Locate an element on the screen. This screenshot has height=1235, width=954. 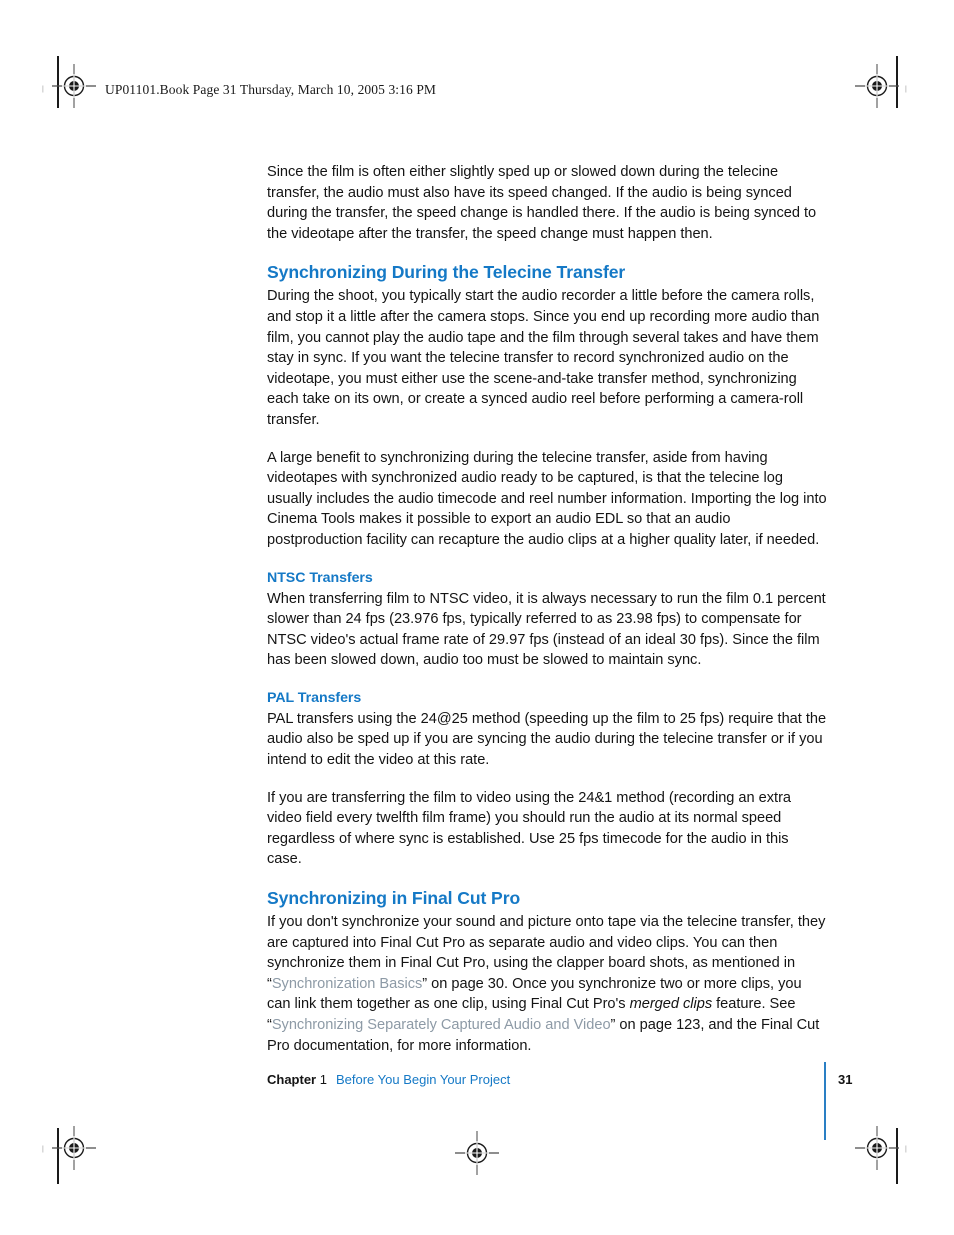
crop-tick-bottom-right: | is located at coordinates (906, 1149).